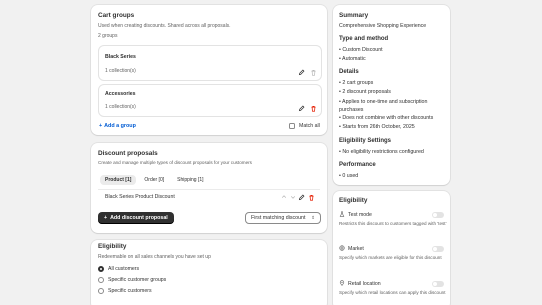 Image resolution: width=542 pixels, height=305 pixels. I want to click on cart-group-item: Black Series 1 collection(s), so click(210, 63).